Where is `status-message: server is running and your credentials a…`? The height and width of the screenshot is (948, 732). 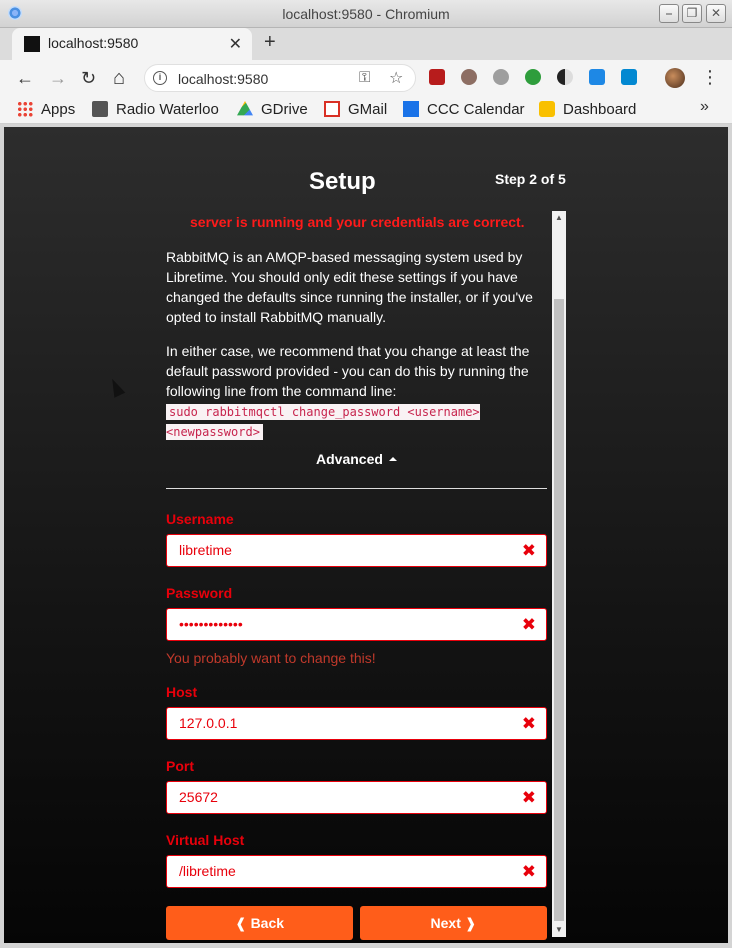 status-message: server is running and your credentials a… is located at coordinates (357, 222).